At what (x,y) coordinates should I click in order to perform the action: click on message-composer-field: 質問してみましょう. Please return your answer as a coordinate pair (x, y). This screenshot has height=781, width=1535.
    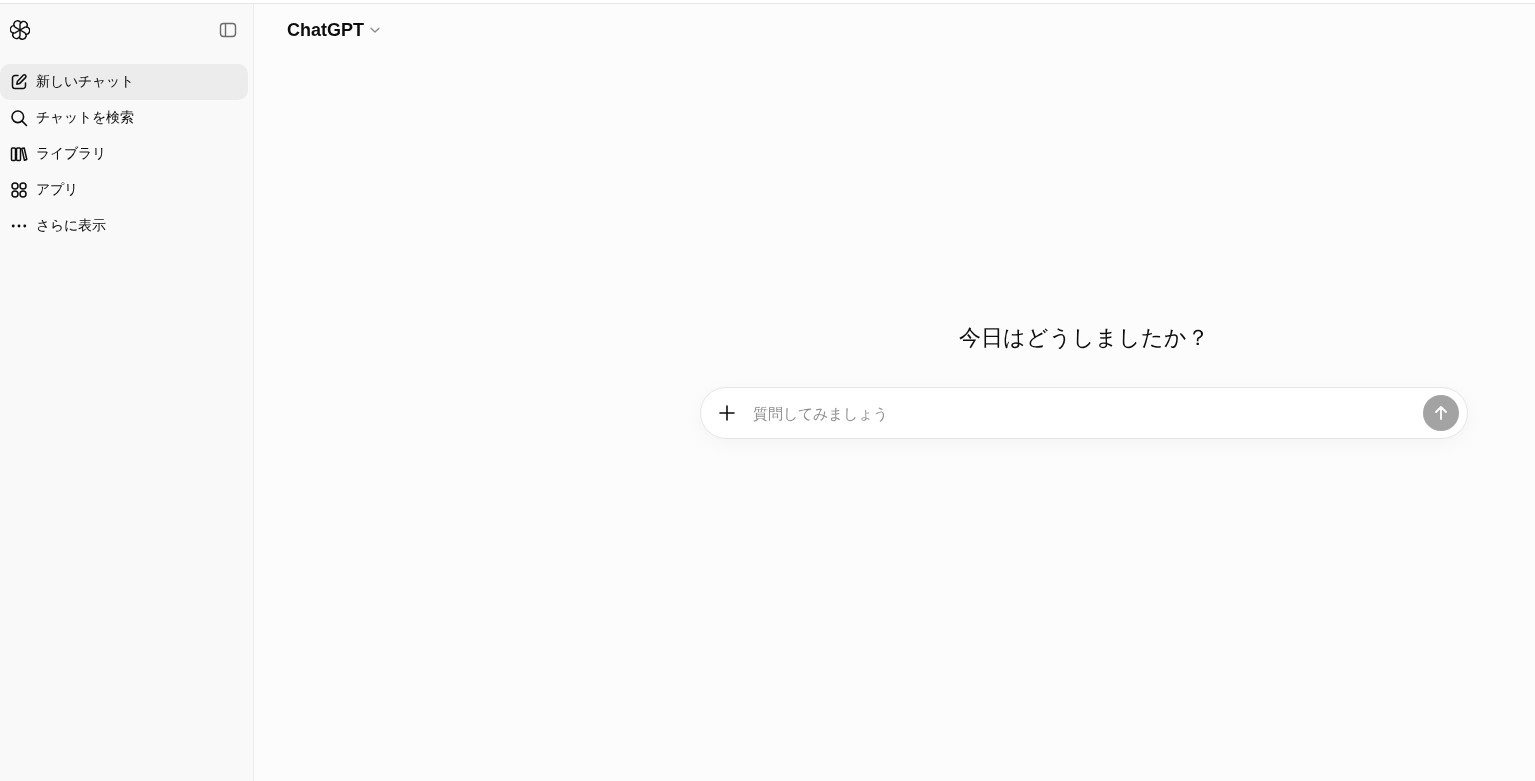
    Looking at the image, I should click on (1084, 413).